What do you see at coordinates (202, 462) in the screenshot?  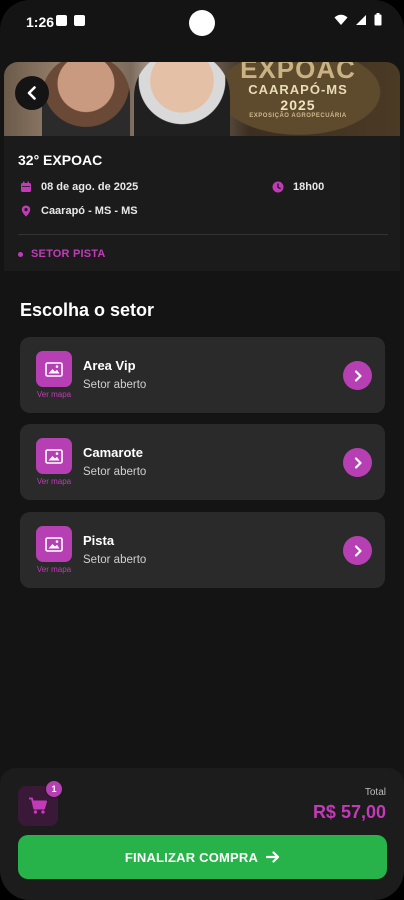 I see `sector-card-camarote: Ver mapa Camarote Setor aberto` at bounding box center [202, 462].